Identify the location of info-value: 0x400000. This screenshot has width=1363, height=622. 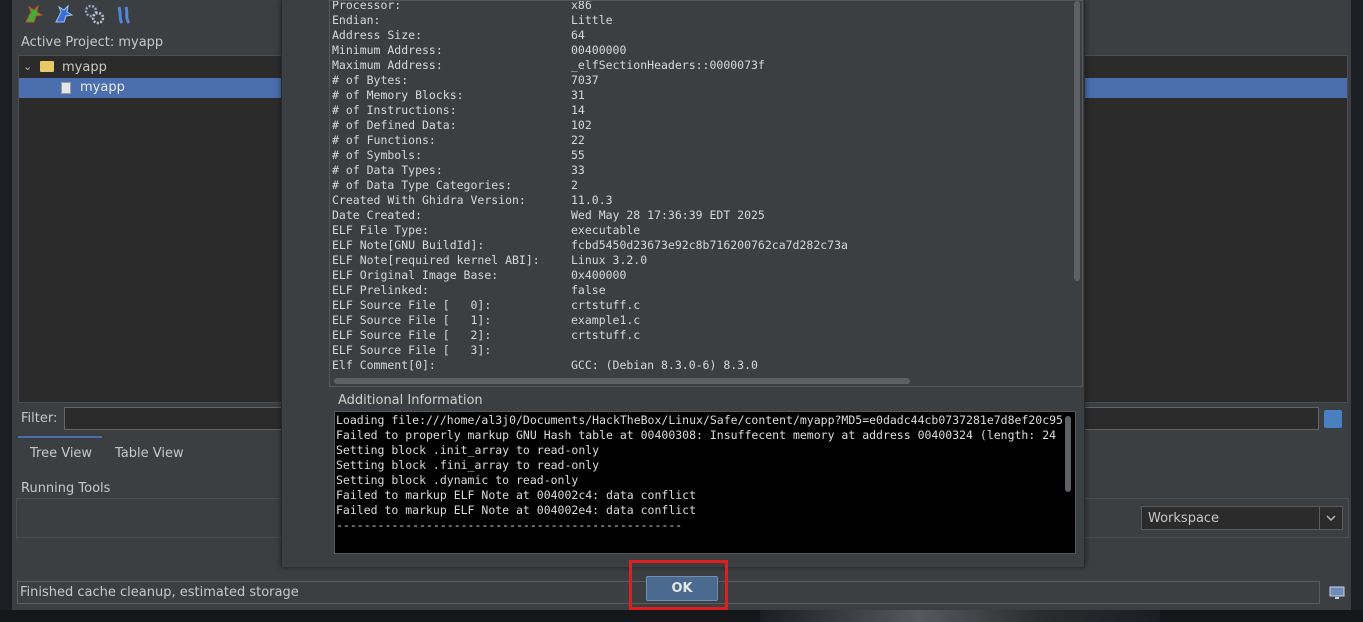
(599, 275).